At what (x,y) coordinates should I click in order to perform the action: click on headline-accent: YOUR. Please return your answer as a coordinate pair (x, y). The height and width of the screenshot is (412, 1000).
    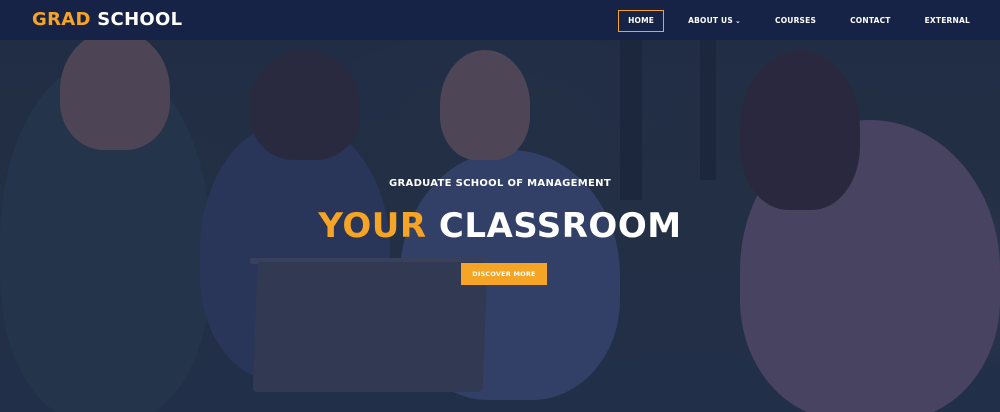
    Looking at the image, I should click on (372, 226).